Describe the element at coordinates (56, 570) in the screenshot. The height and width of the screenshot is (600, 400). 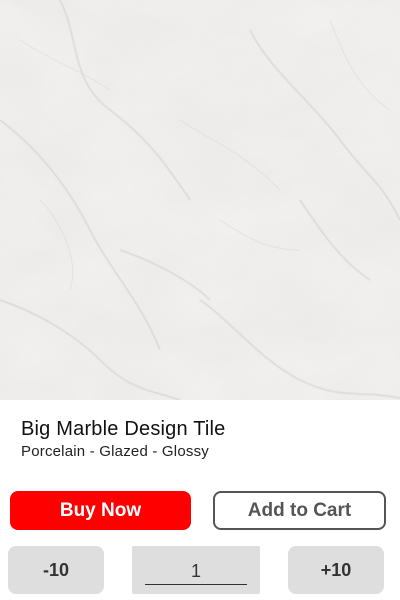
I see `decrement-10-button: -10` at that location.